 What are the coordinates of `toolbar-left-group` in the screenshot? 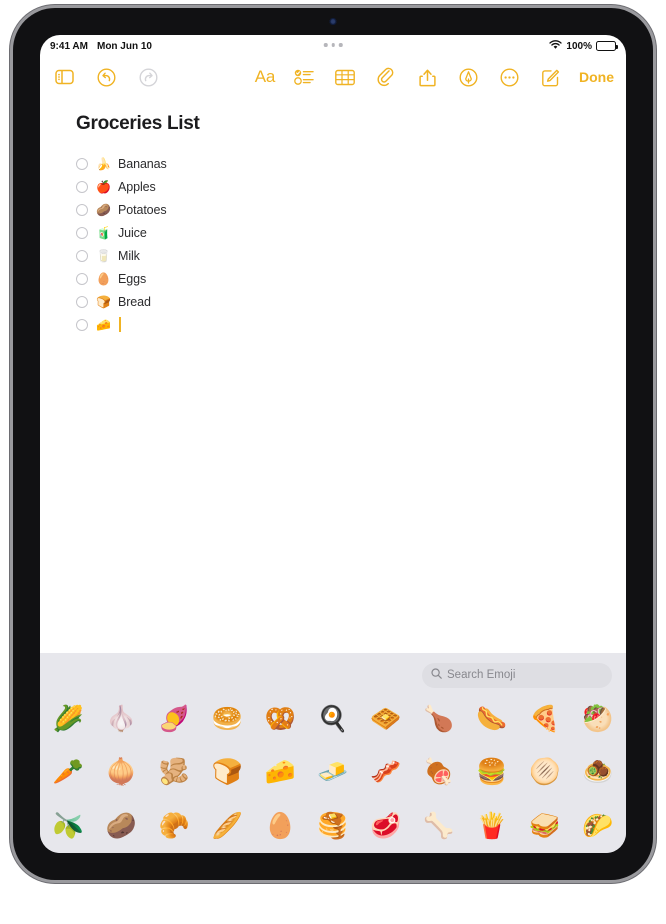 It's located at (106, 77).